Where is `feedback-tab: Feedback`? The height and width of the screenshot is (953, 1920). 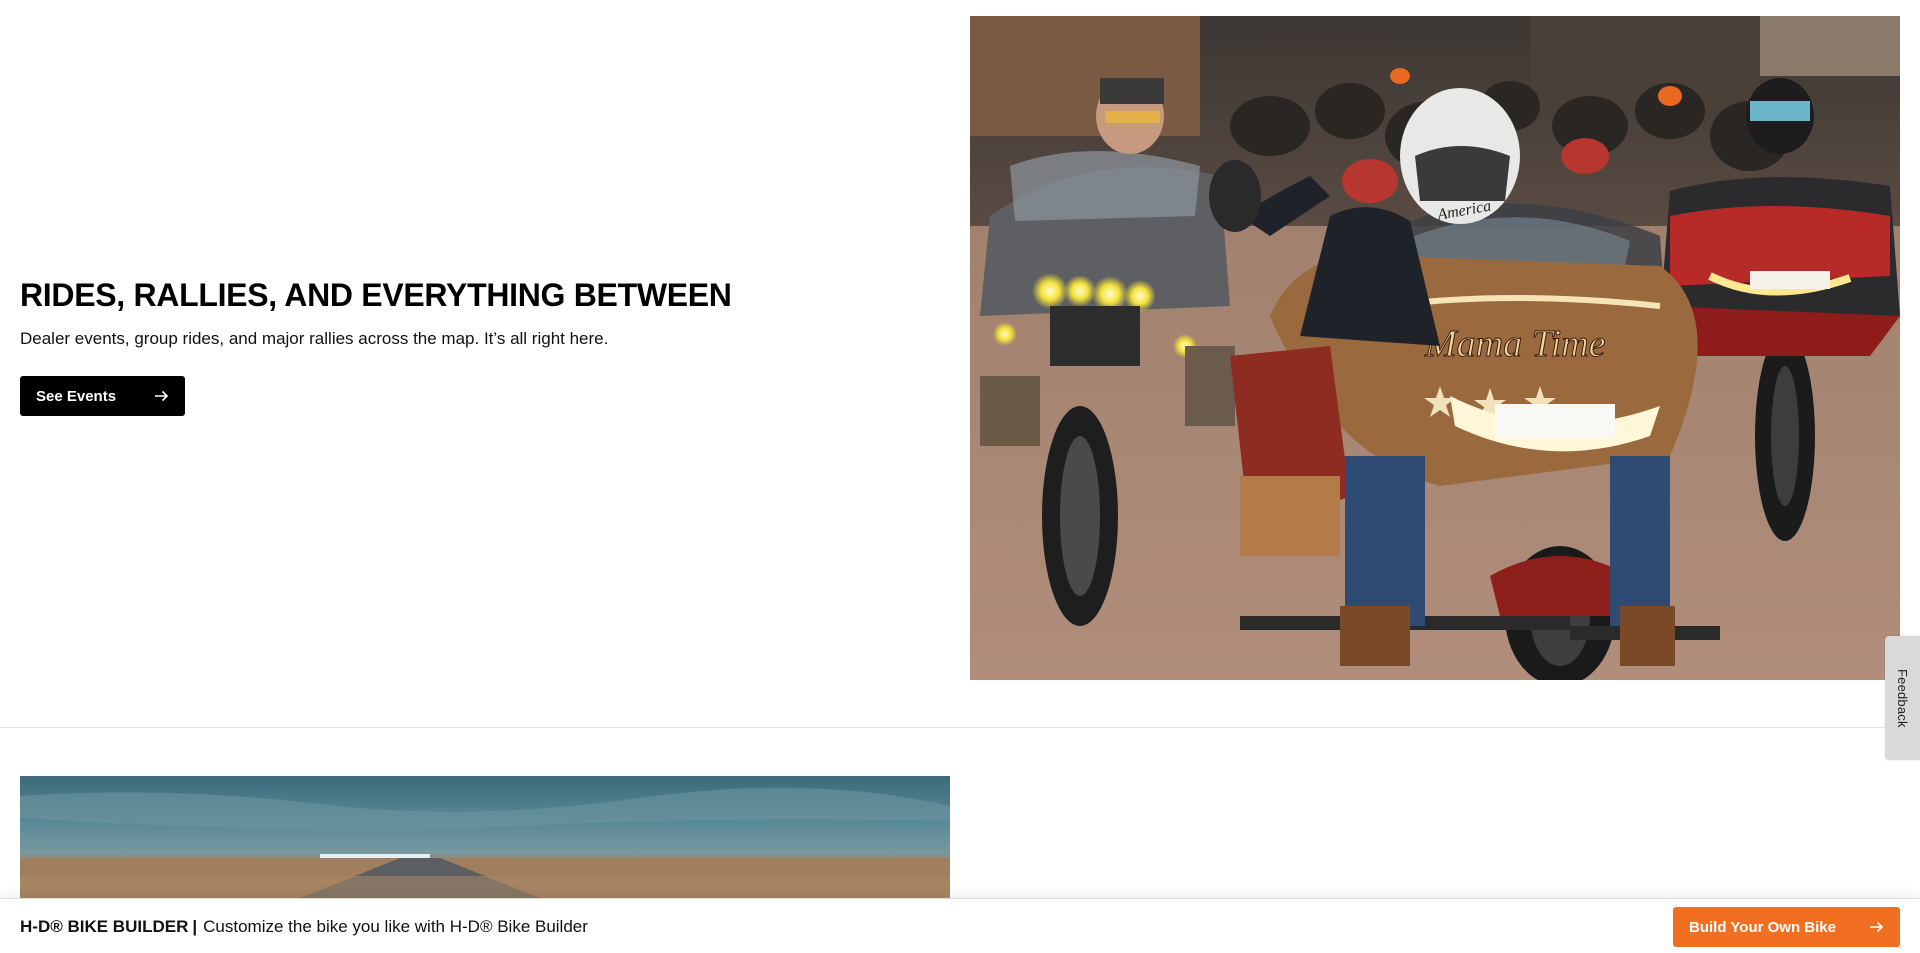
feedback-tab: Feedback is located at coordinates (1902, 698).